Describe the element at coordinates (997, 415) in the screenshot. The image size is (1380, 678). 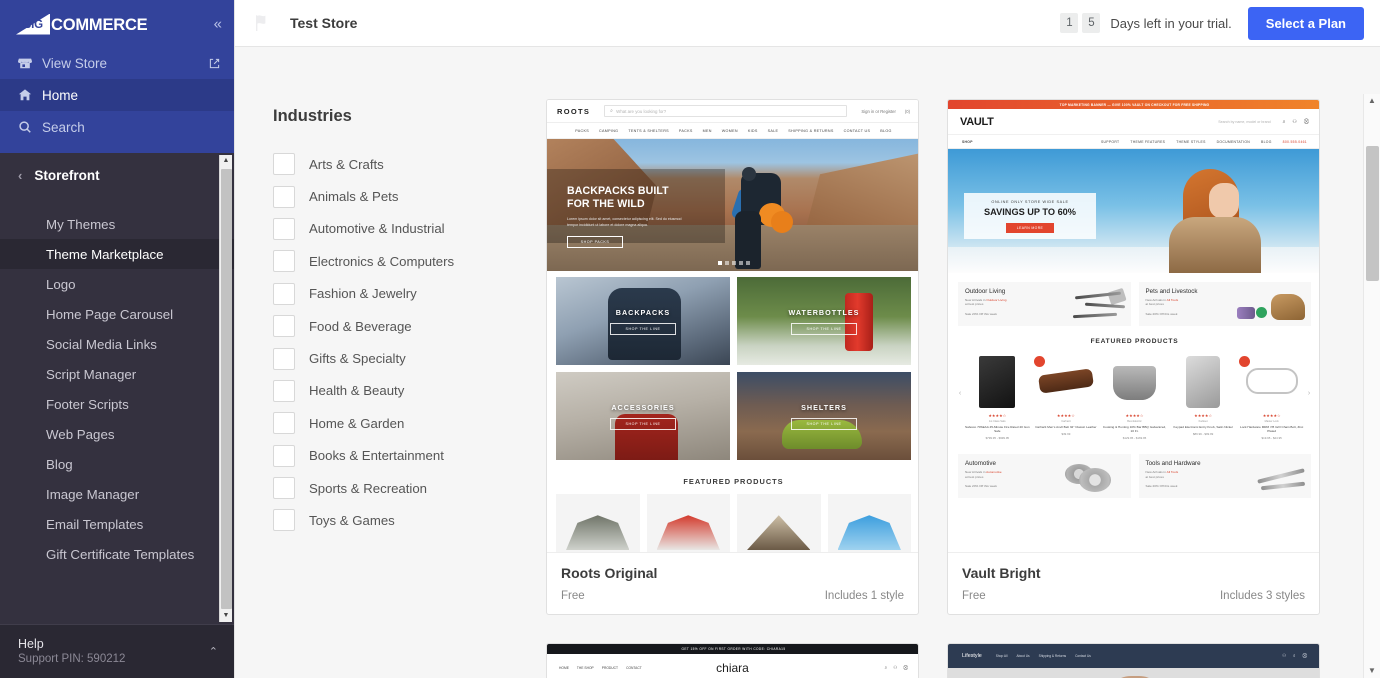
I see `rating-stars: ★★★★☆` at that location.